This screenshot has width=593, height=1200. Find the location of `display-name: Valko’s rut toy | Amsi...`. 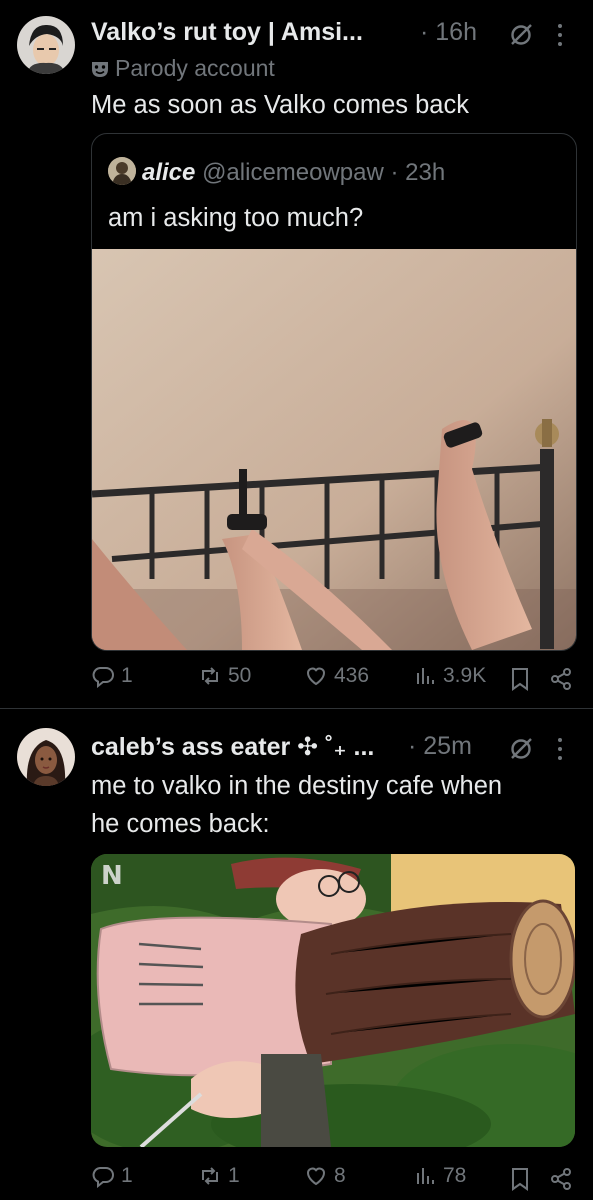

display-name: Valko’s rut toy | Amsi... is located at coordinates (227, 32).